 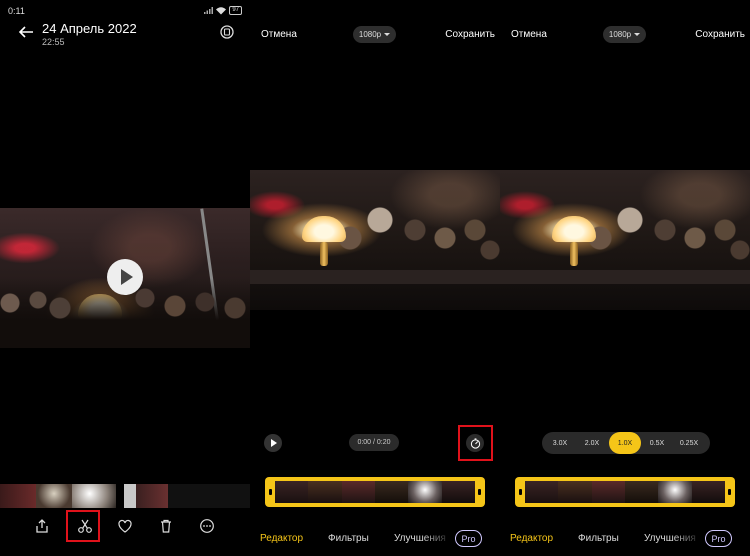 What do you see at coordinates (209, 496) in the screenshot?
I see `filmstrip-empty` at bounding box center [209, 496].